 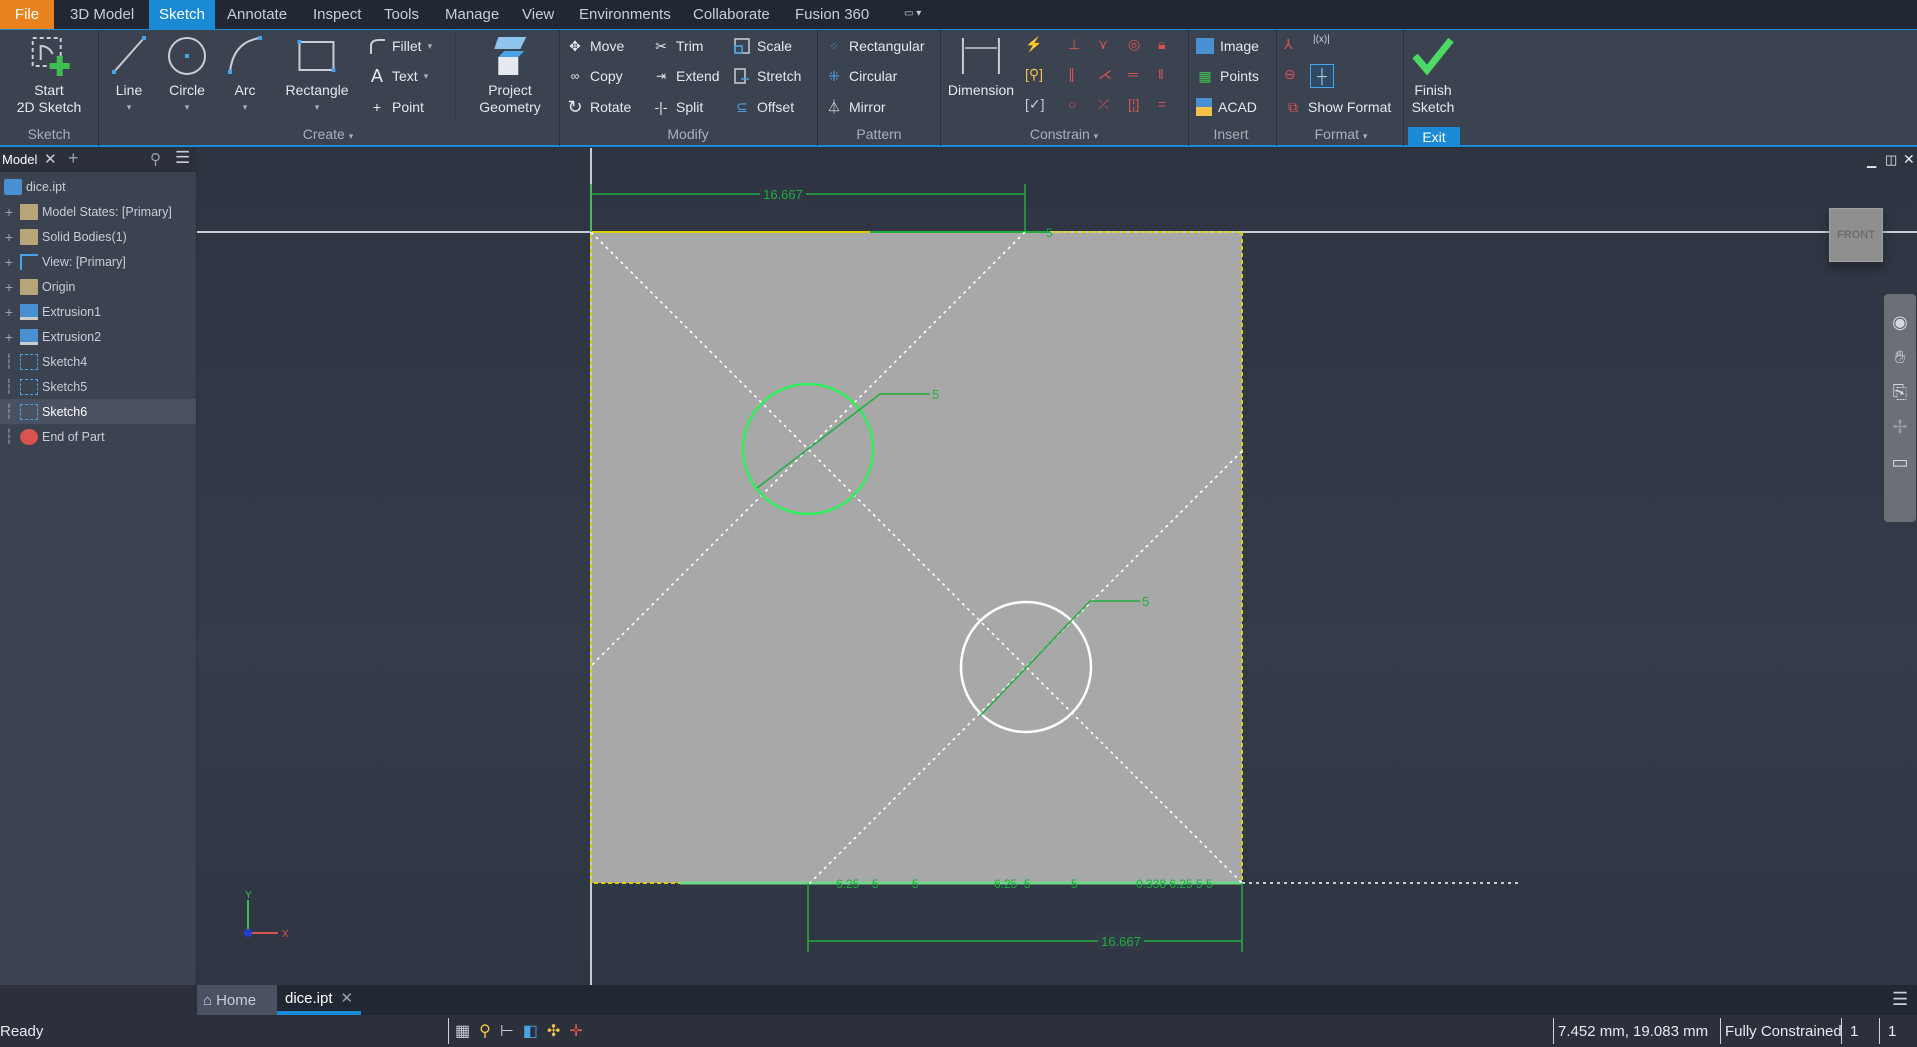 I want to click on menu-tab-manage: Manage, so click(x=472, y=14).